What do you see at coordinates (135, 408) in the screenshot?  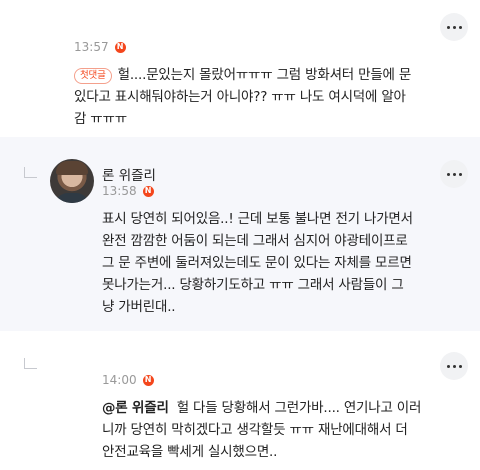 I see `mention-link: @론 위즐리` at bounding box center [135, 408].